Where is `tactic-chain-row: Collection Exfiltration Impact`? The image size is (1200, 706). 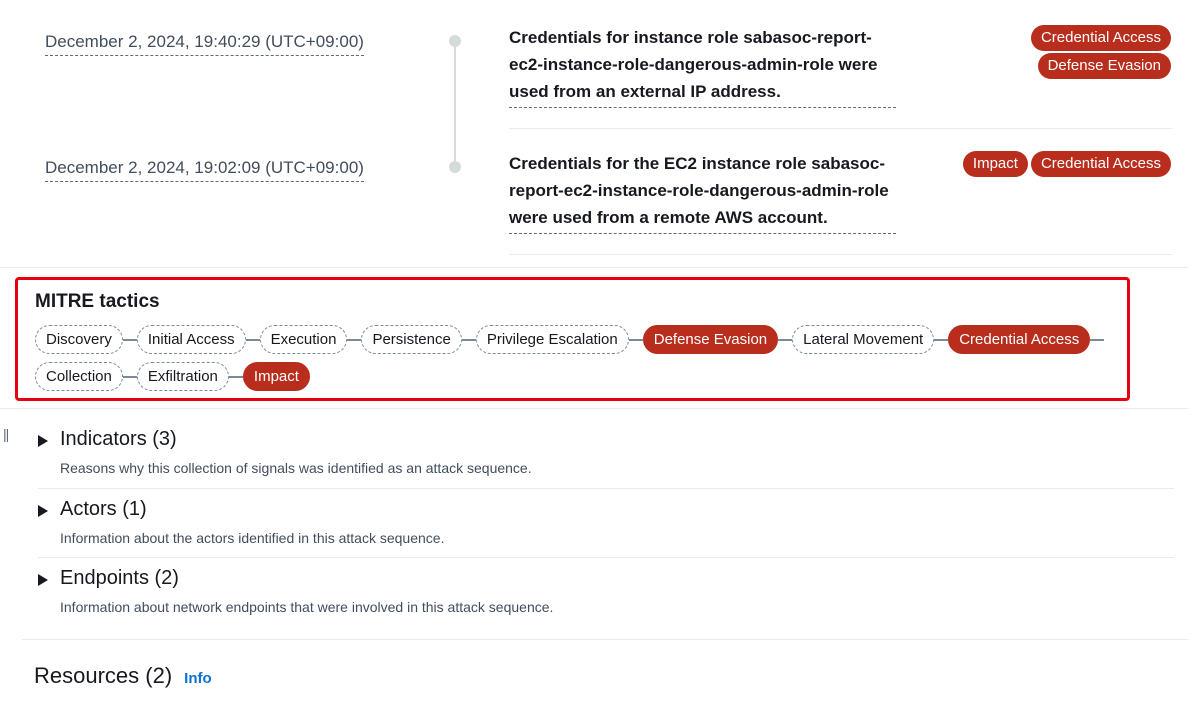 tactic-chain-row: Collection Exfiltration Impact is located at coordinates (172, 376).